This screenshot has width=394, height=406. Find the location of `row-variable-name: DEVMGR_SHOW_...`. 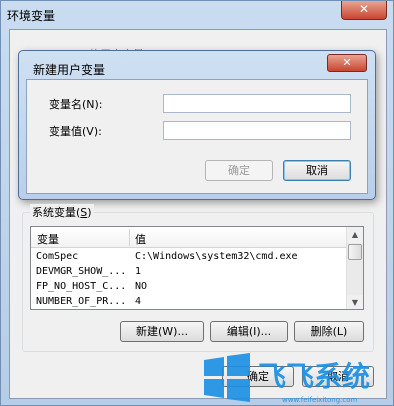

row-variable-name: DEVMGR_SHOW_... is located at coordinates (81, 271).